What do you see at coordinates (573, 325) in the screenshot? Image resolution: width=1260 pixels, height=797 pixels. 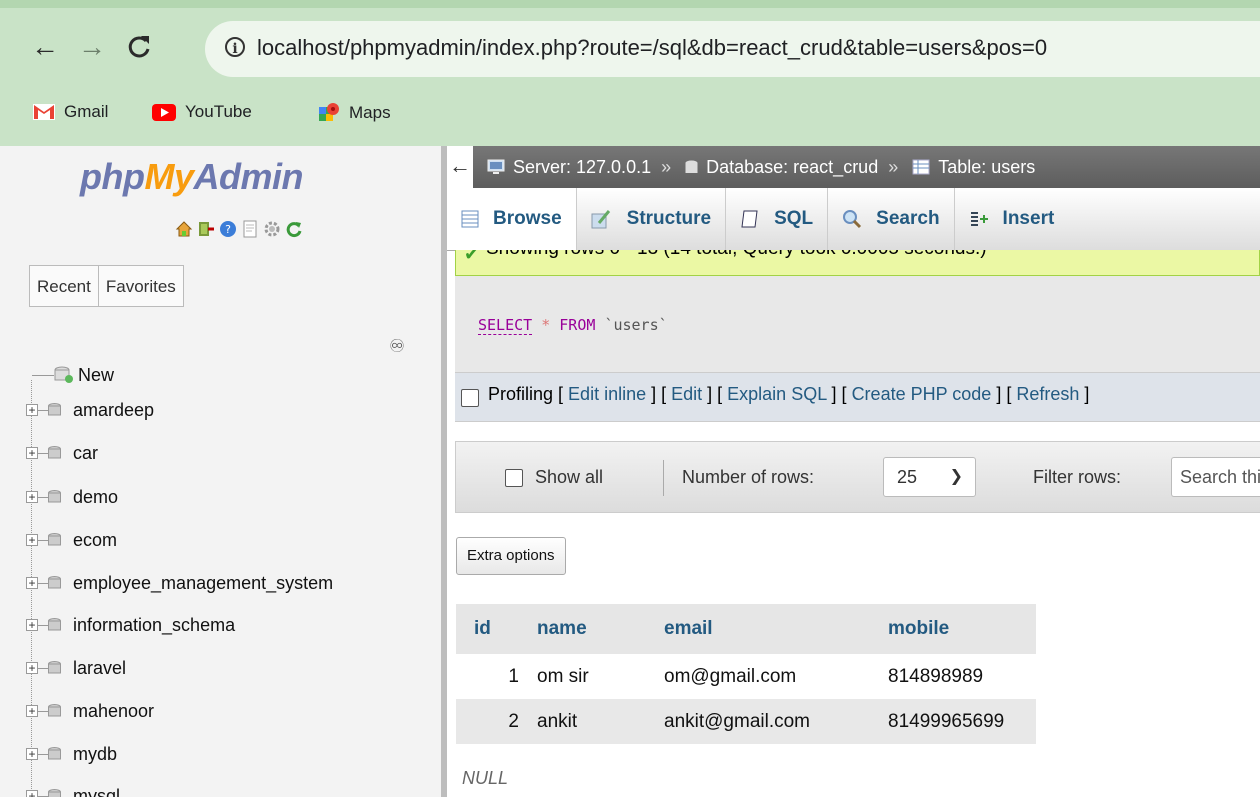 I see `sql-query: SELECT * FROM `users`` at bounding box center [573, 325].